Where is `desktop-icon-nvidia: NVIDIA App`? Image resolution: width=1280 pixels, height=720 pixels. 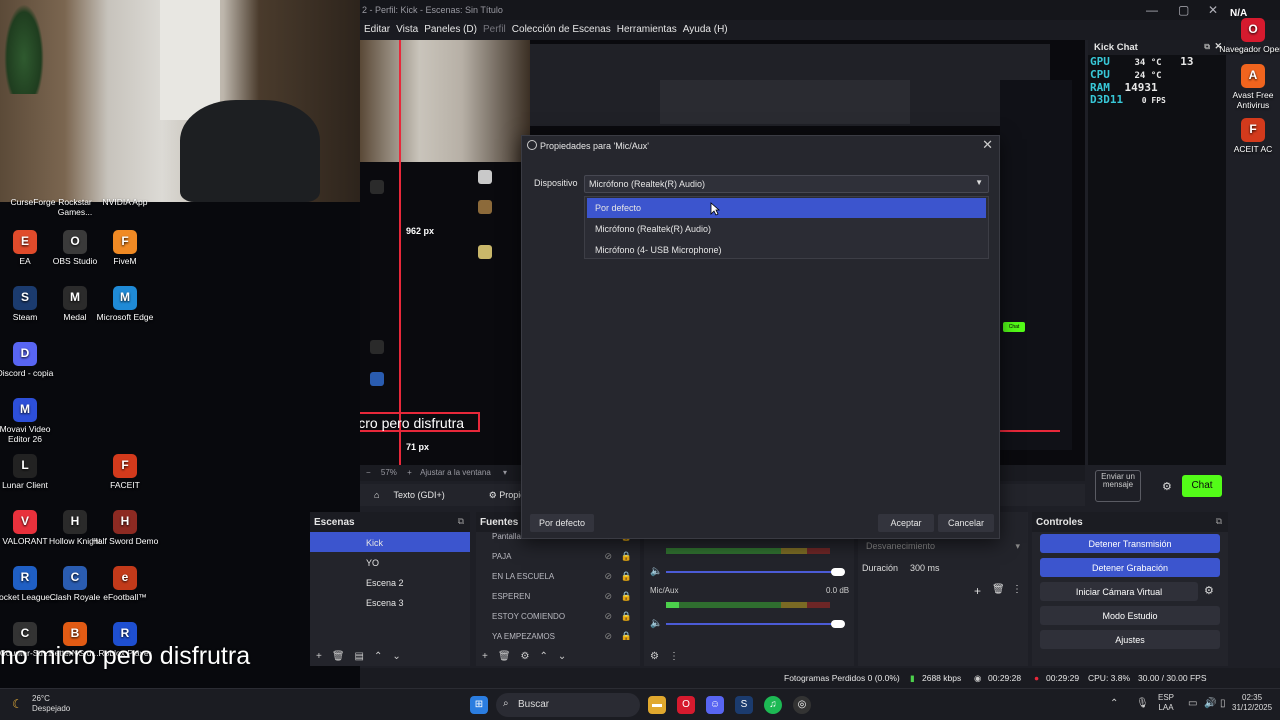
desktop-icon-nvidia: NVIDIA App is located at coordinates (125, 202).